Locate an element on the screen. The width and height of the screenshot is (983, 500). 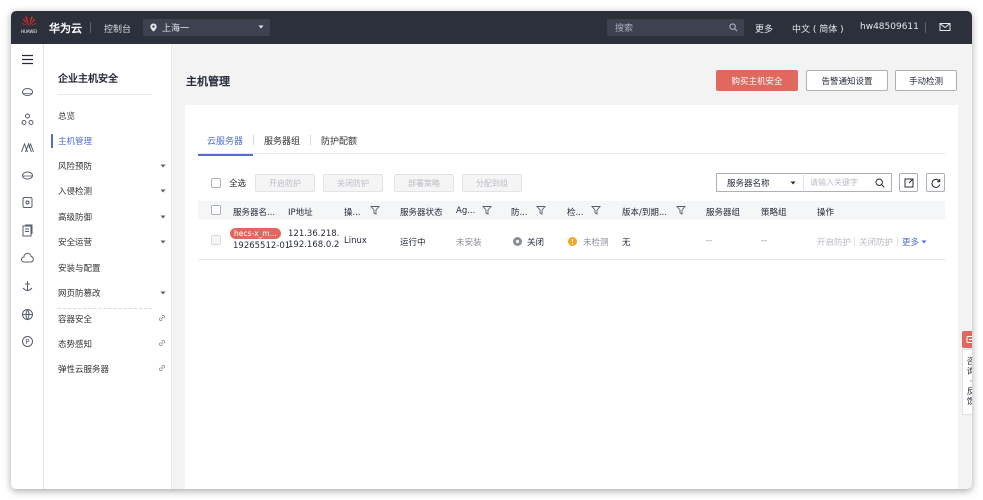
chat-icon is located at coordinates (969, 339).